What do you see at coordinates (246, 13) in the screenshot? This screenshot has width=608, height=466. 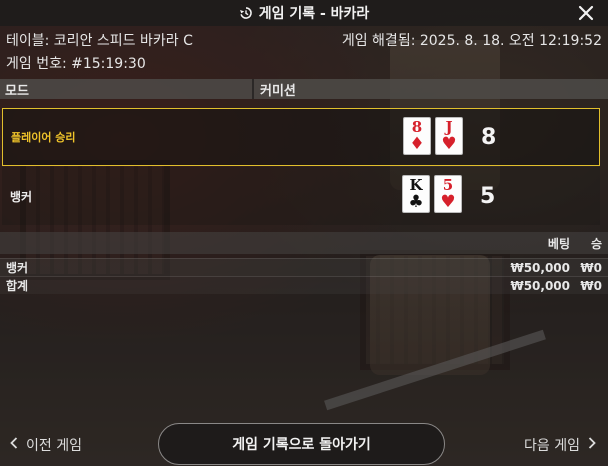 I see `history-icon` at bounding box center [246, 13].